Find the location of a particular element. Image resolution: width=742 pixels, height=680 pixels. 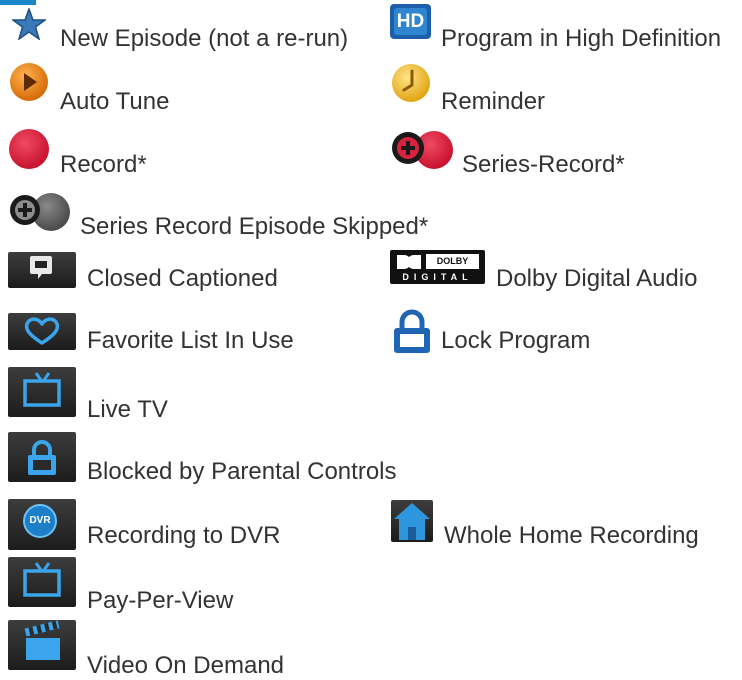

legend-label: Auto Tune is located at coordinates (115, 101).